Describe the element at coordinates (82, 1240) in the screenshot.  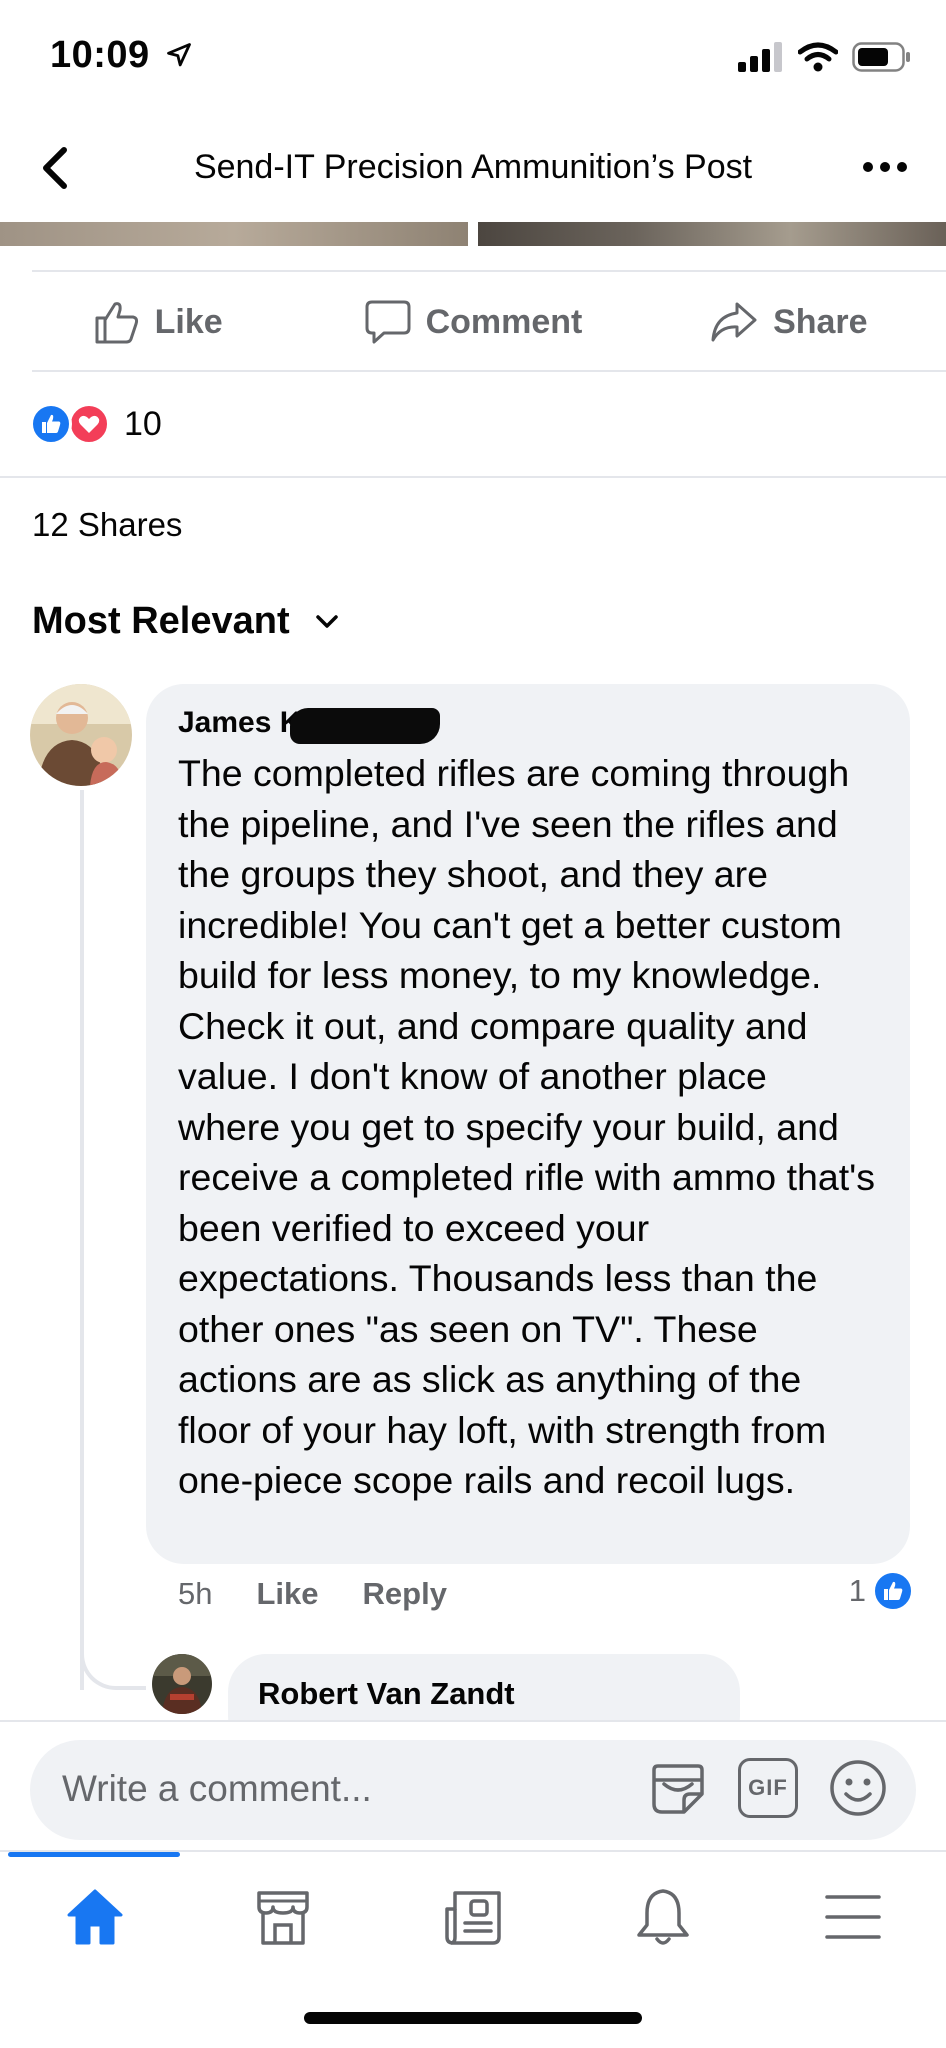
I see `thread-line` at that location.